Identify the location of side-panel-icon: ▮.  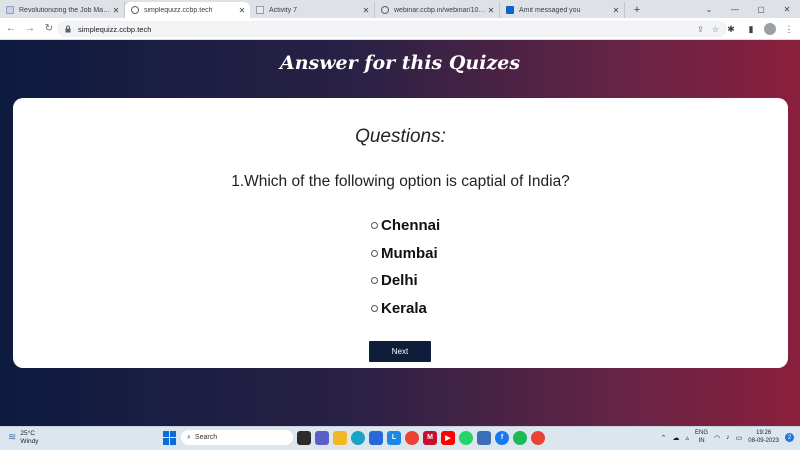
(751, 29).